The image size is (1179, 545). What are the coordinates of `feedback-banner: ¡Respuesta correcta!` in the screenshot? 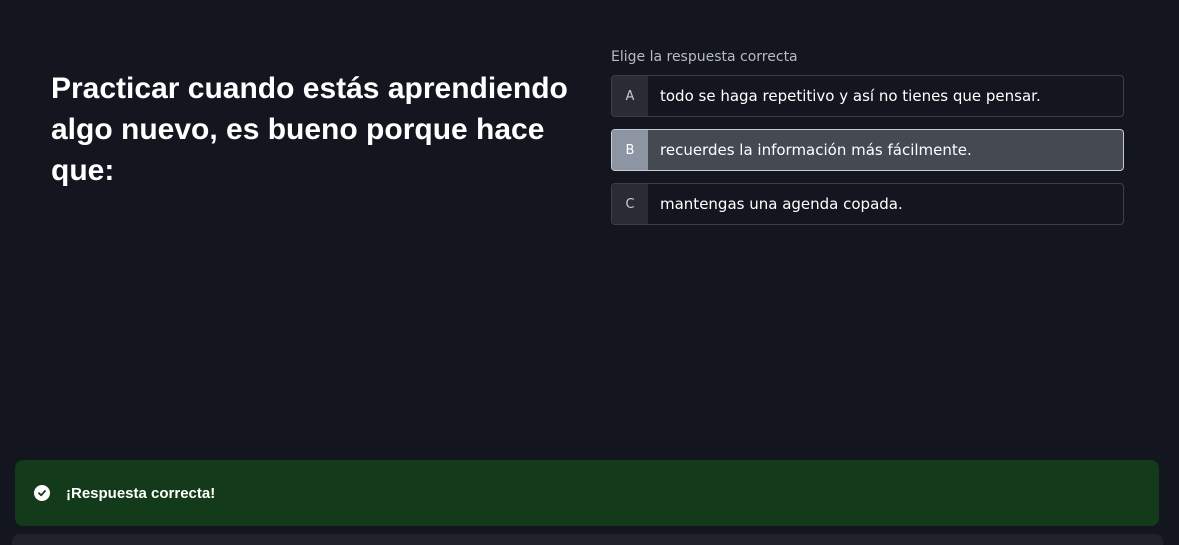 It's located at (587, 493).